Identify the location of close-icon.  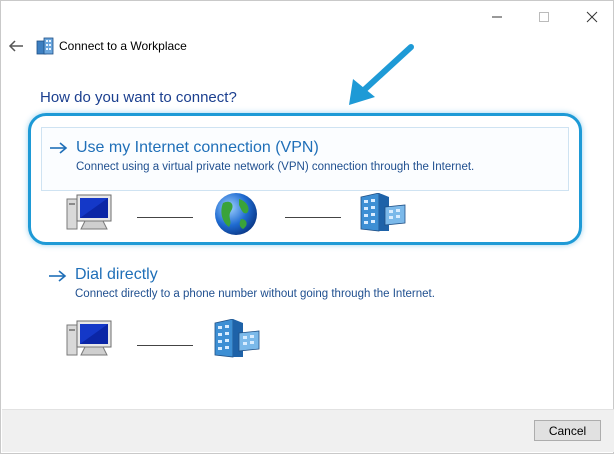
(592, 17).